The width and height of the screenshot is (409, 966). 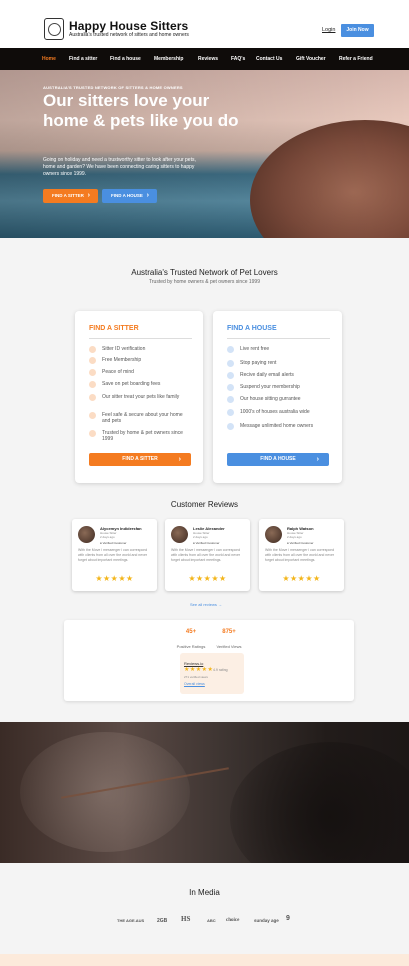 I want to click on join-now-button: Join Now, so click(x=357, y=30).